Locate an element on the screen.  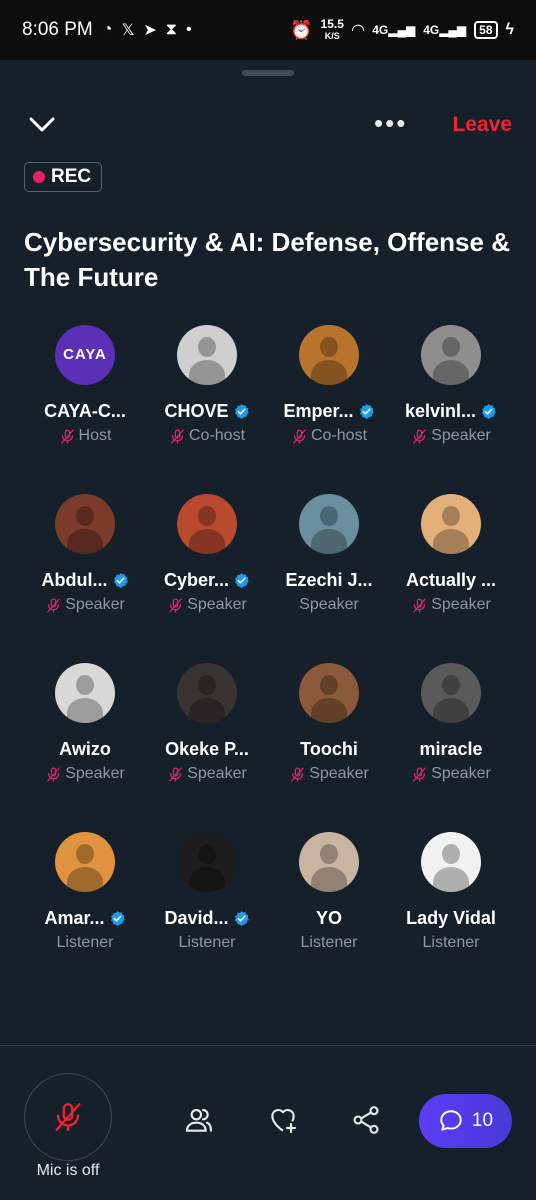
net2-label: 4G is located at coordinates (431, 30).